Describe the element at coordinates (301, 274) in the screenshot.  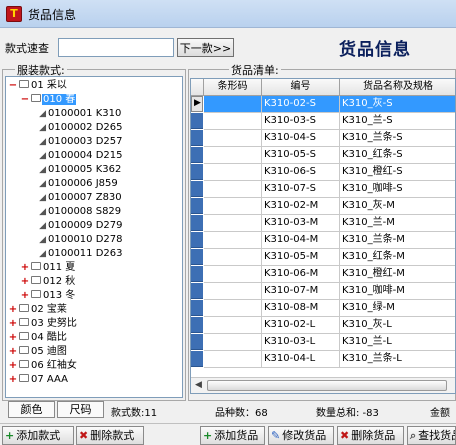
I see `cell-code: K310-06-M` at that location.